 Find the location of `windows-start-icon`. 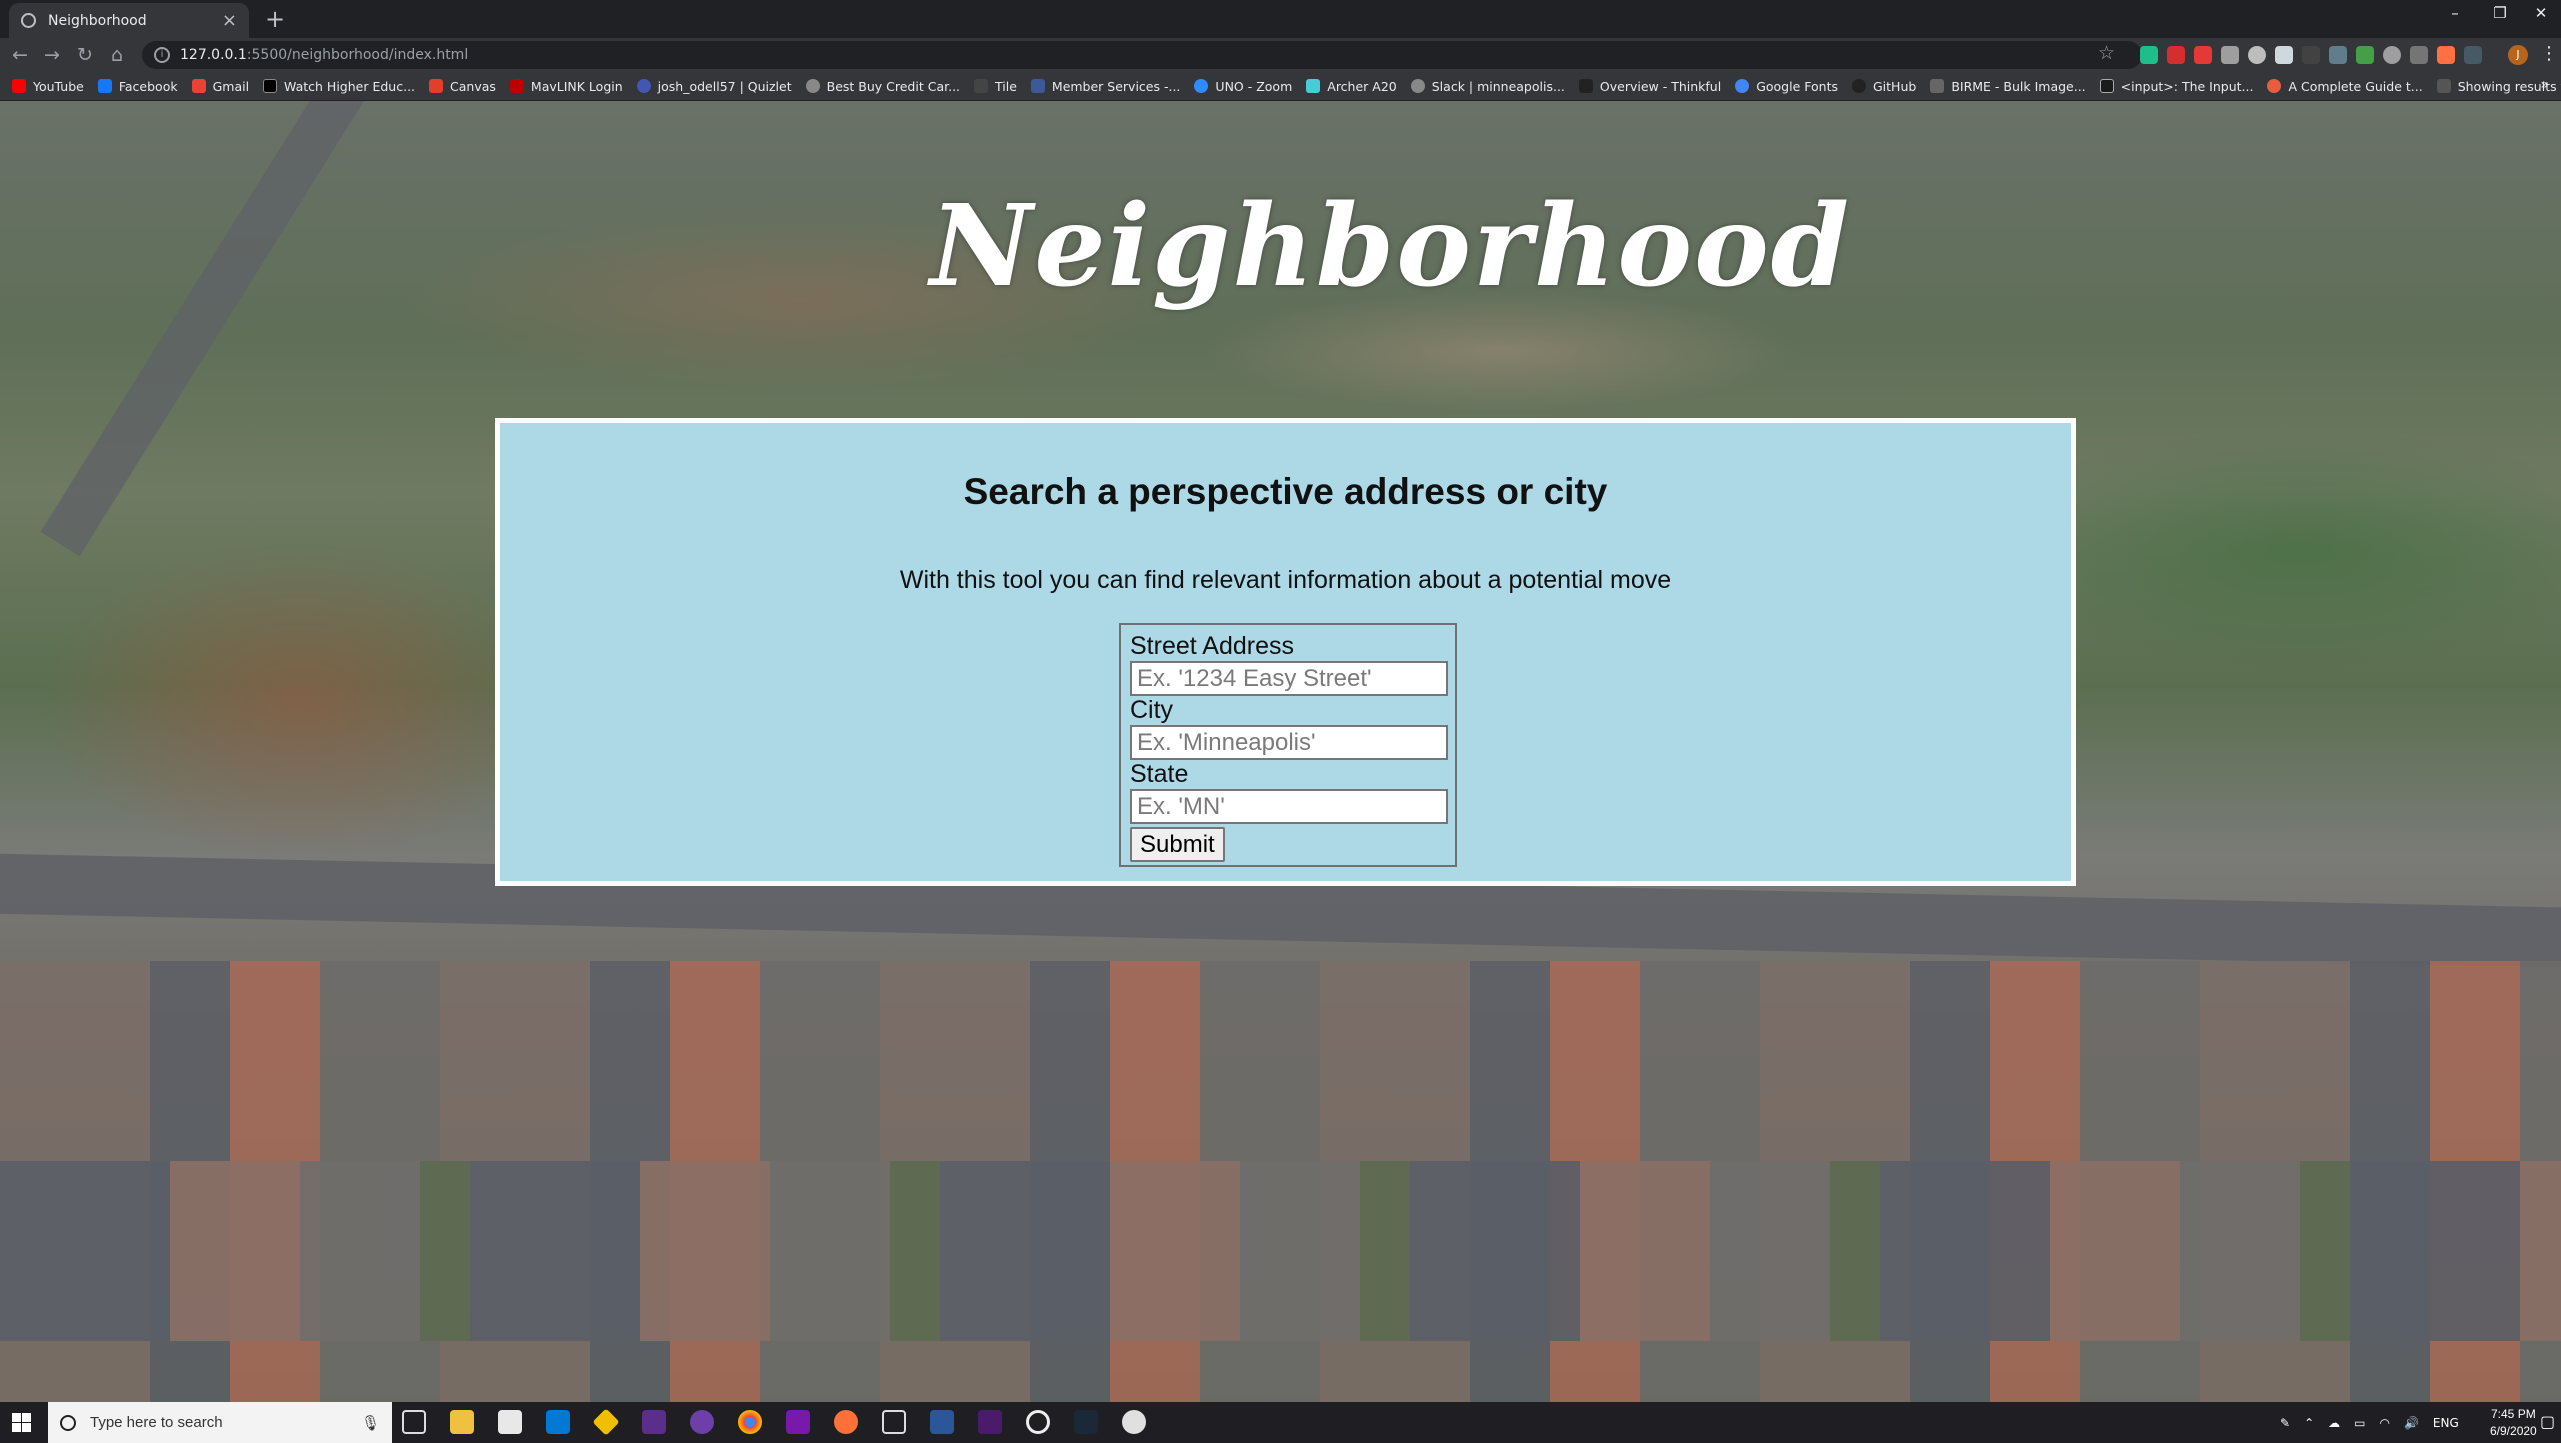

windows-start-icon is located at coordinates (21, 1422).